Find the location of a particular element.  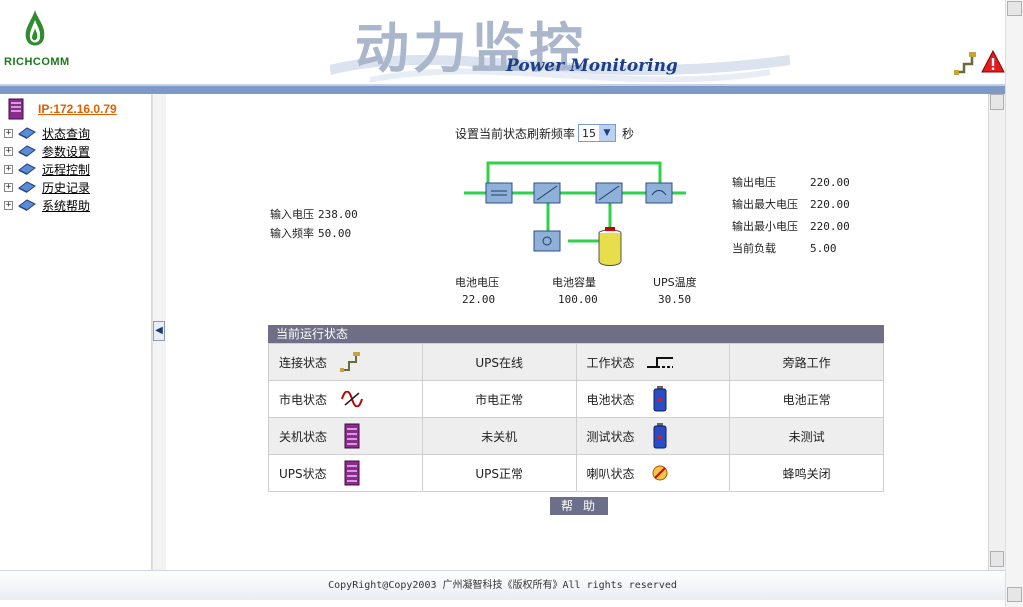

ip-row: IP:172.16.0.79 is located at coordinates (62, 109).